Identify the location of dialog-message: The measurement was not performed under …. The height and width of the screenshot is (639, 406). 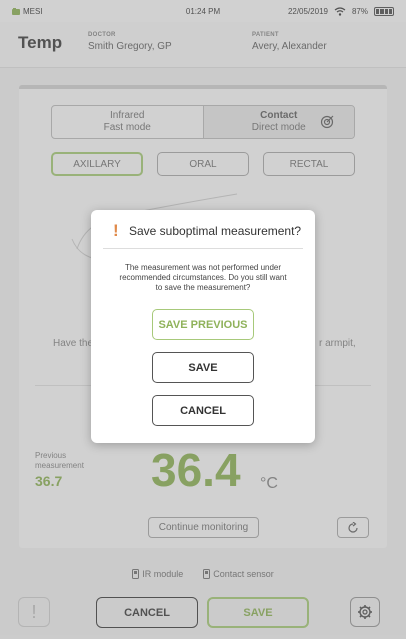
(203, 277).